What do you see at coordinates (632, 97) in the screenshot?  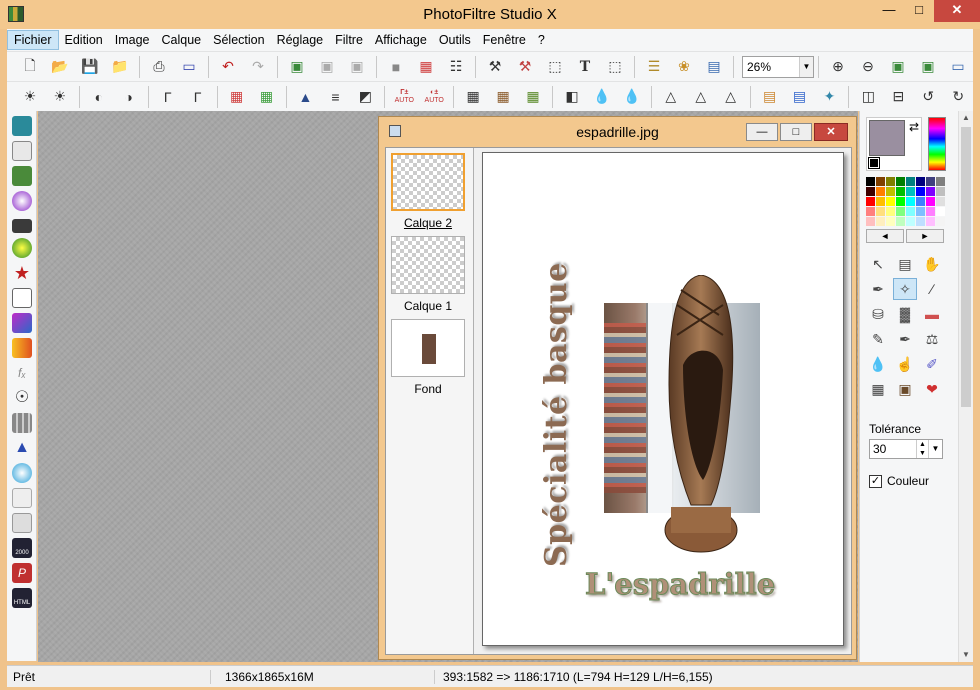 I see `sharpen-icon: 💧` at bounding box center [632, 97].